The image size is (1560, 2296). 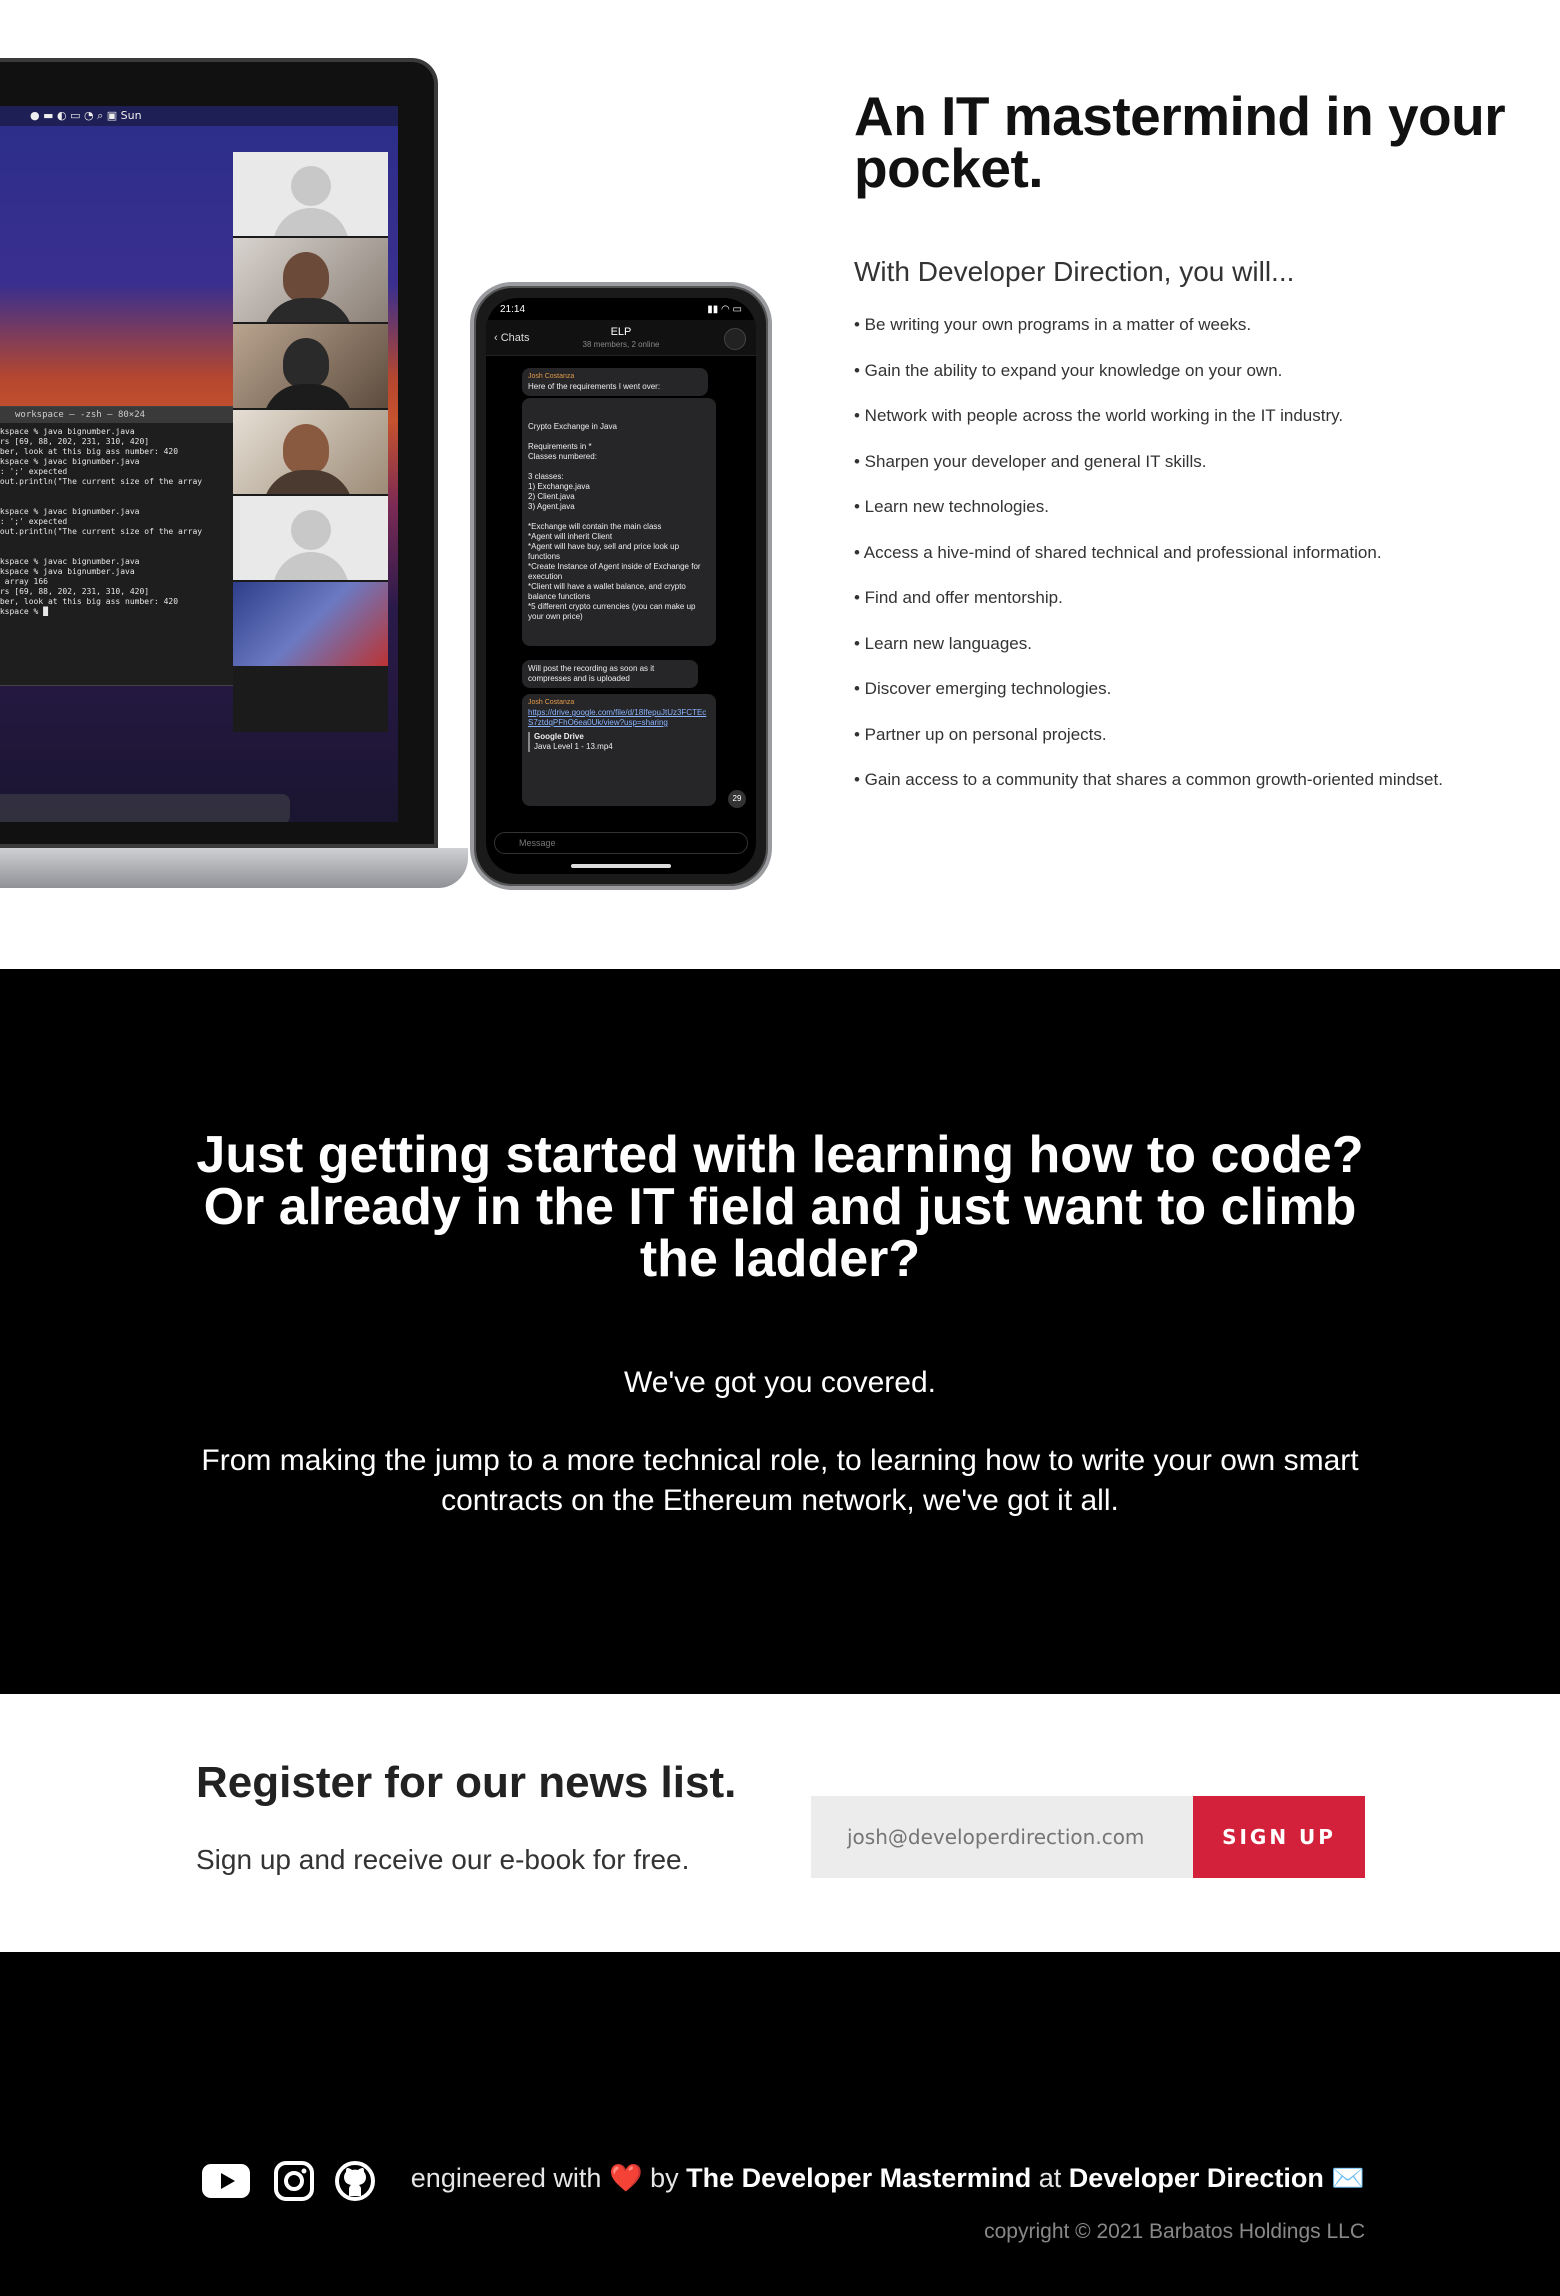 I want to click on sign-up-button: SIGN UP, so click(x=1279, y=1837).